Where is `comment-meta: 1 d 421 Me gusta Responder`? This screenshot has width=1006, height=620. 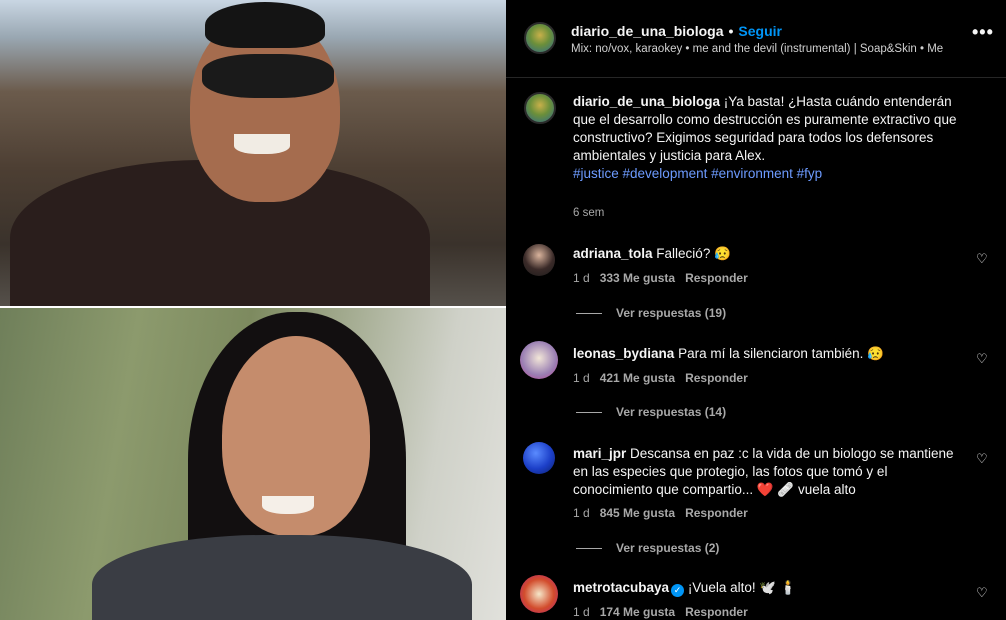
comment-meta: 1 d 421 Me gusta Responder is located at coordinates (665, 378).